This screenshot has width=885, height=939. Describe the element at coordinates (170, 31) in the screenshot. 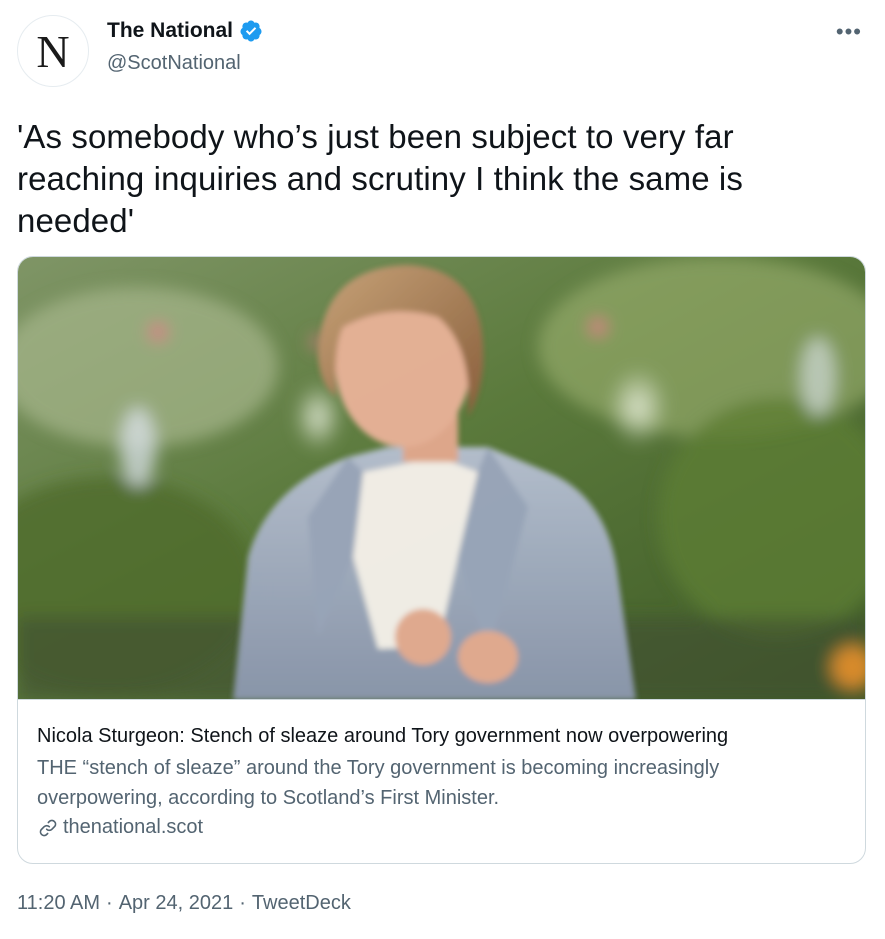

I see `display-name: The National` at that location.